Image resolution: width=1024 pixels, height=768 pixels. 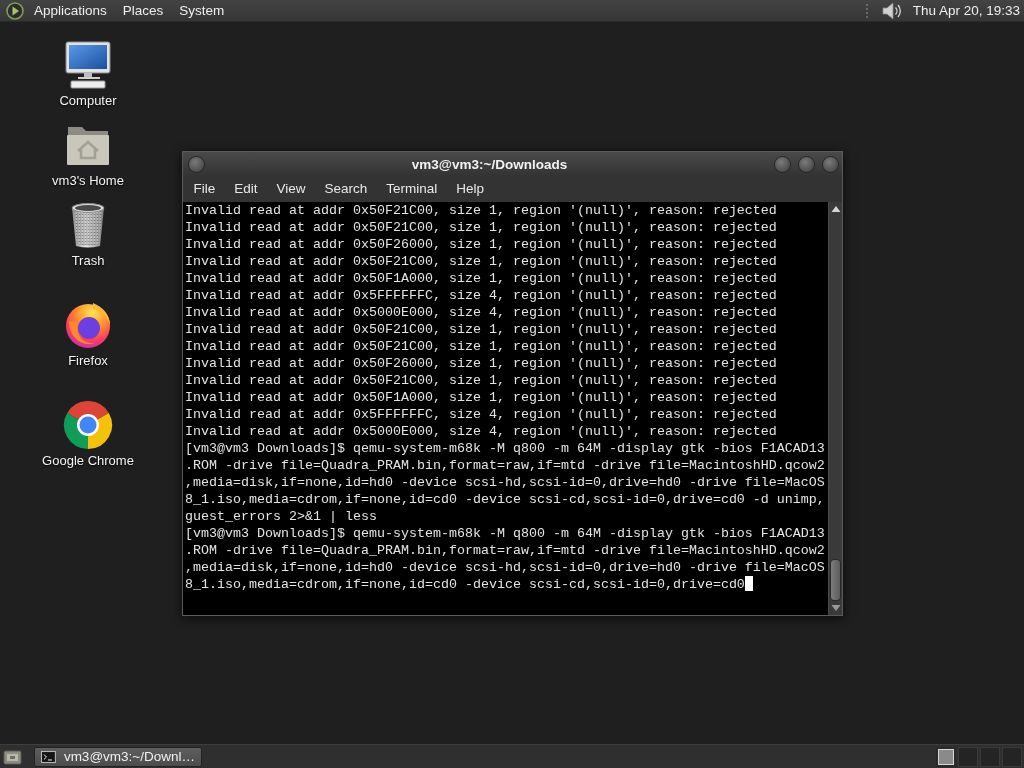 What do you see at coordinates (835, 580) in the screenshot?
I see `scroll-thumb` at bounding box center [835, 580].